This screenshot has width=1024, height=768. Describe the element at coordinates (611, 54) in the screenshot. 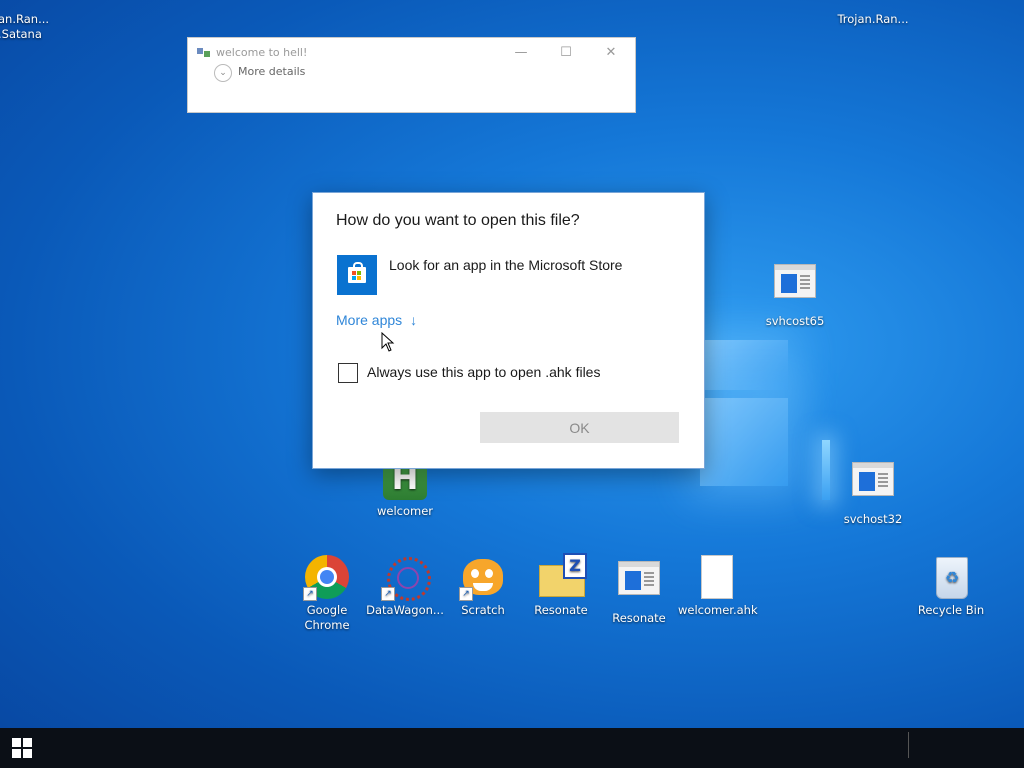

I see `close-button: ✕` at that location.